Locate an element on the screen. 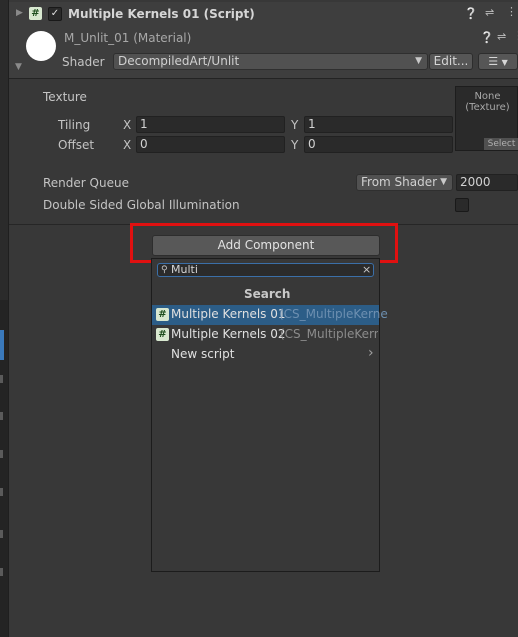  render-queue-label: Render Queue is located at coordinates (86, 183).